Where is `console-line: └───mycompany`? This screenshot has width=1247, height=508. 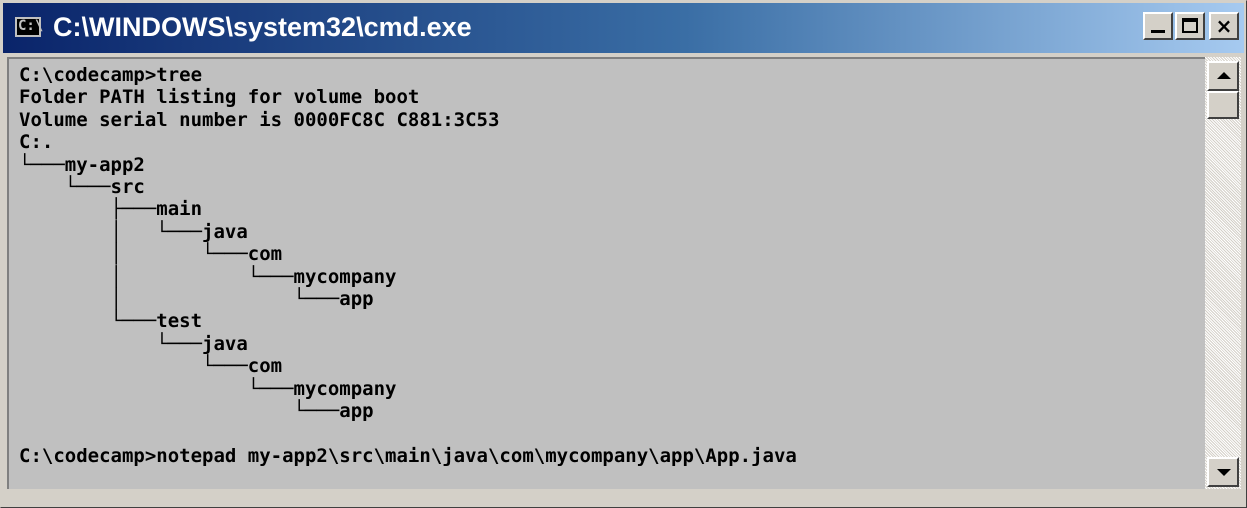 console-line: └───mycompany is located at coordinates (208, 388).